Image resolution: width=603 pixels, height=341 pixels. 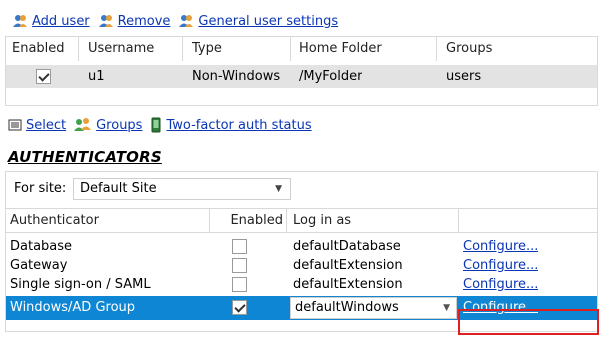 I want to click on authenticator-name: Windows/AD Group, so click(x=73, y=307).